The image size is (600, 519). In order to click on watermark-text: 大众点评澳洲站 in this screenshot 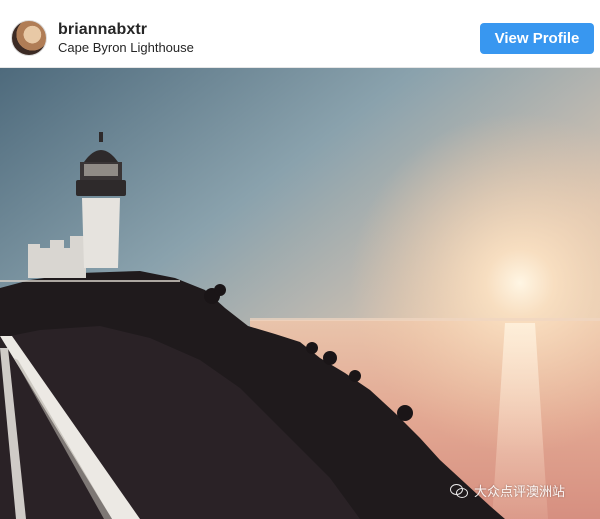, I will do `click(520, 491)`.